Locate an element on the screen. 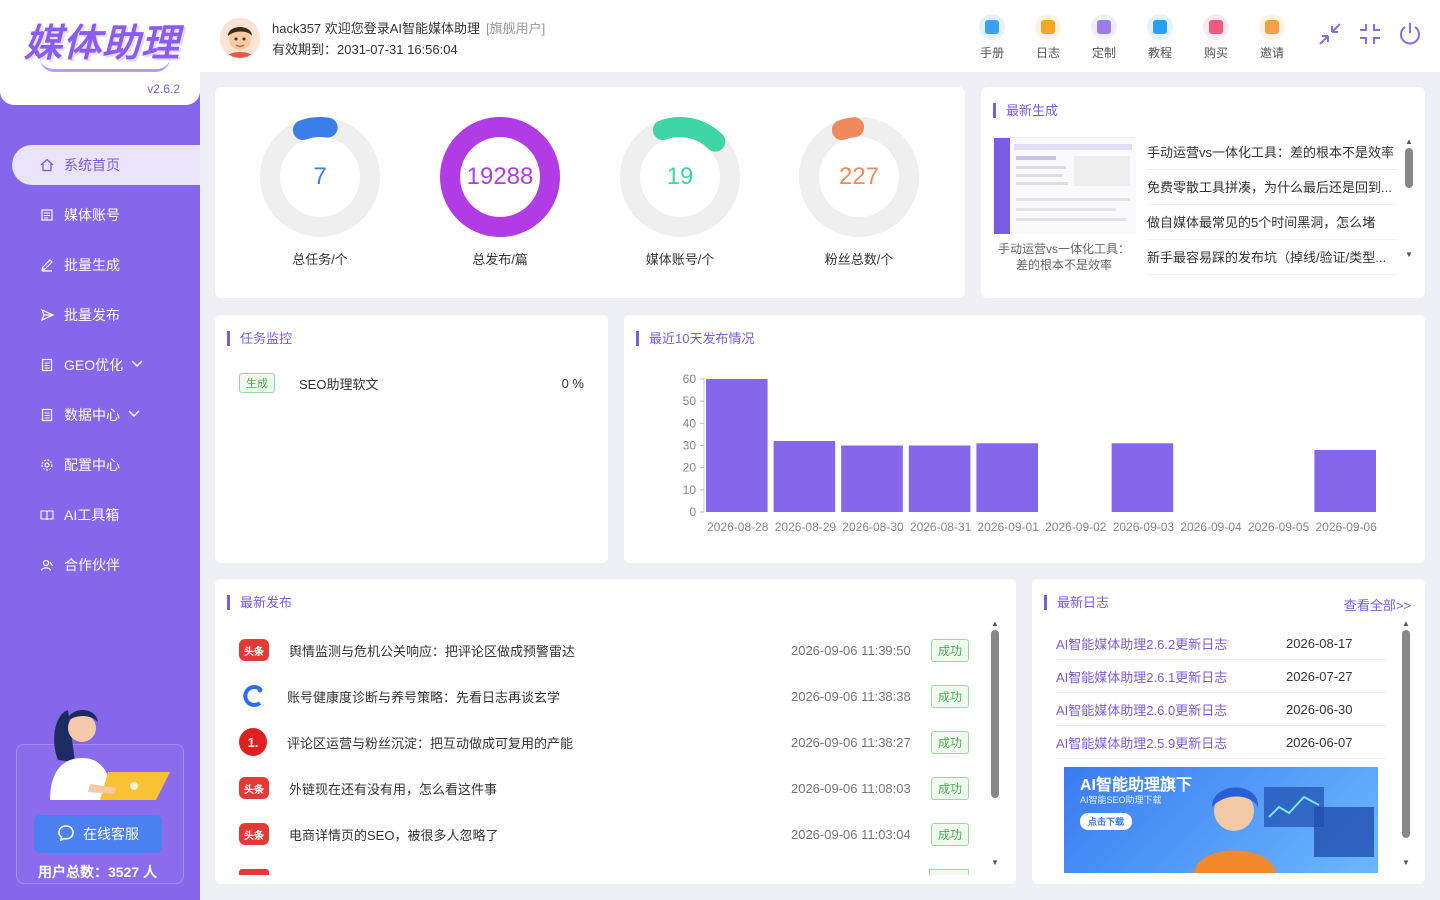  publish-title: 舆情监测与危机公关响应：把评论区做成预警雷达 is located at coordinates (432, 651).